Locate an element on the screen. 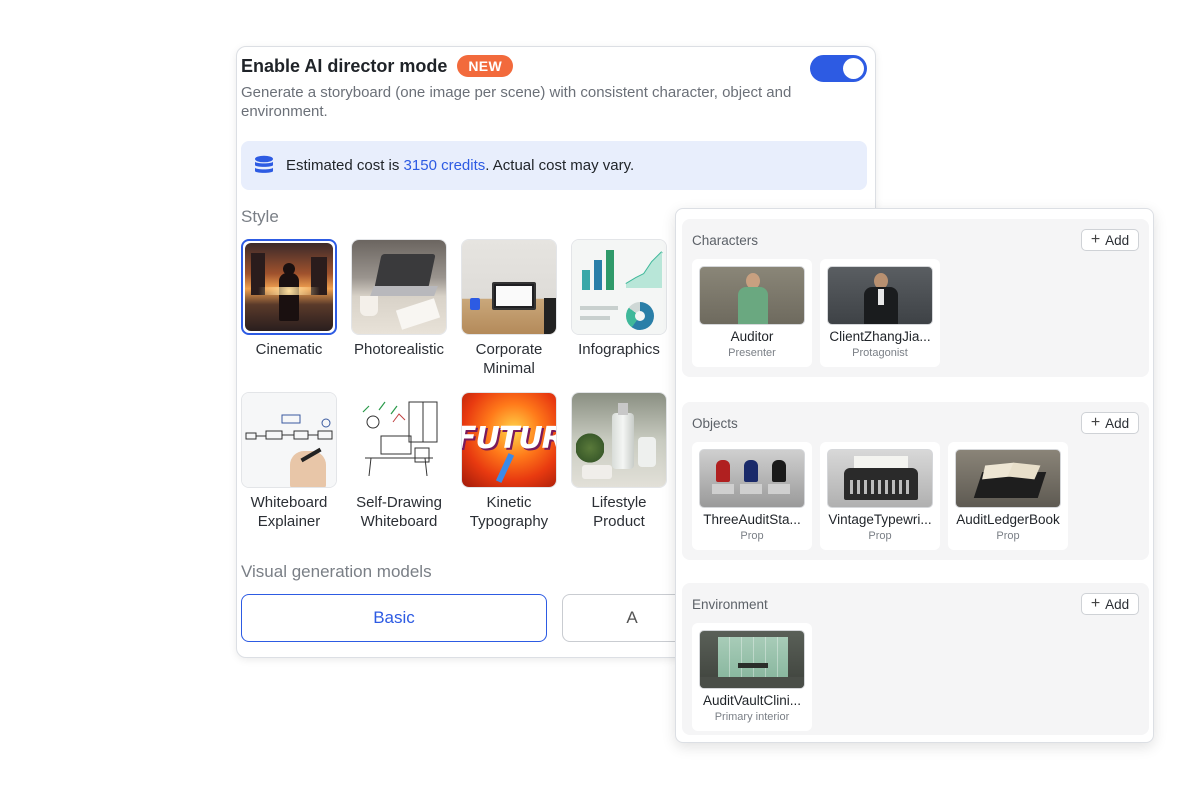  kinetic-typography-image: FUTURE is located at coordinates (509, 440).